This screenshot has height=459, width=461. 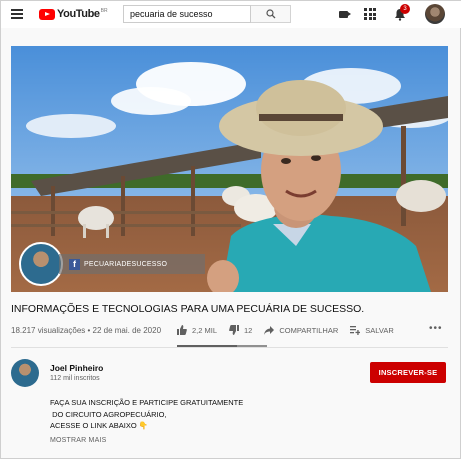 I want to click on channel-avatar, so click(x=25, y=373).